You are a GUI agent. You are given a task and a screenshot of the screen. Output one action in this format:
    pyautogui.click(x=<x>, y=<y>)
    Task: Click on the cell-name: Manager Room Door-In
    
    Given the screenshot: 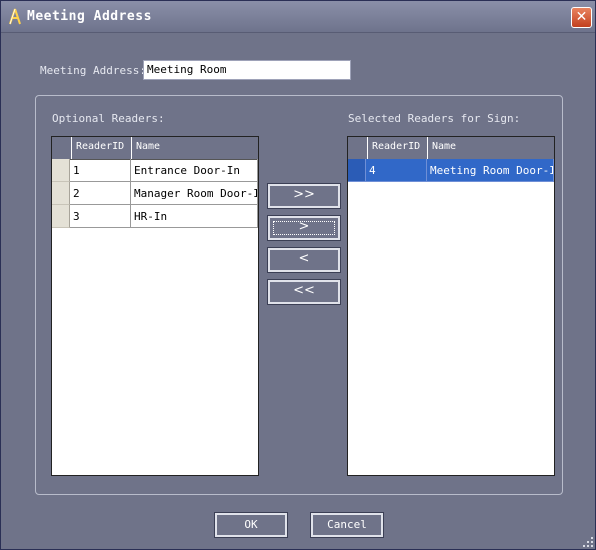 What is the action you would take?
    pyautogui.click(x=194, y=193)
    